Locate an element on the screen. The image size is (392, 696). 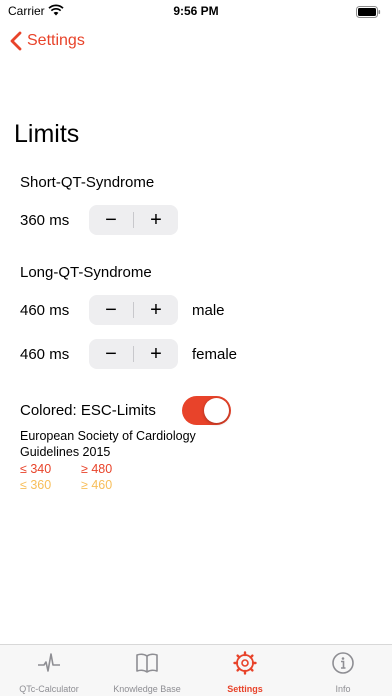
ecg-wave-icon is located at coordinates (49, 662).